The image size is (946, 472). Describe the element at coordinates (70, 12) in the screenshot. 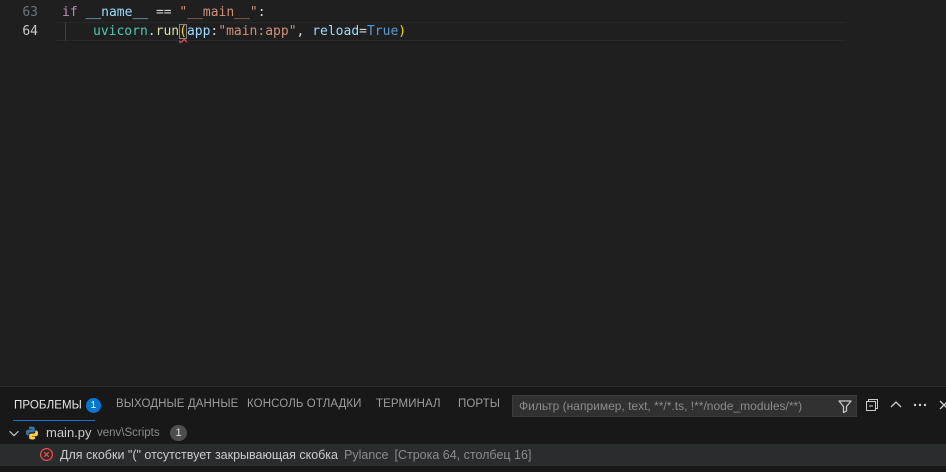

I see `keyword-if: if` at that location.